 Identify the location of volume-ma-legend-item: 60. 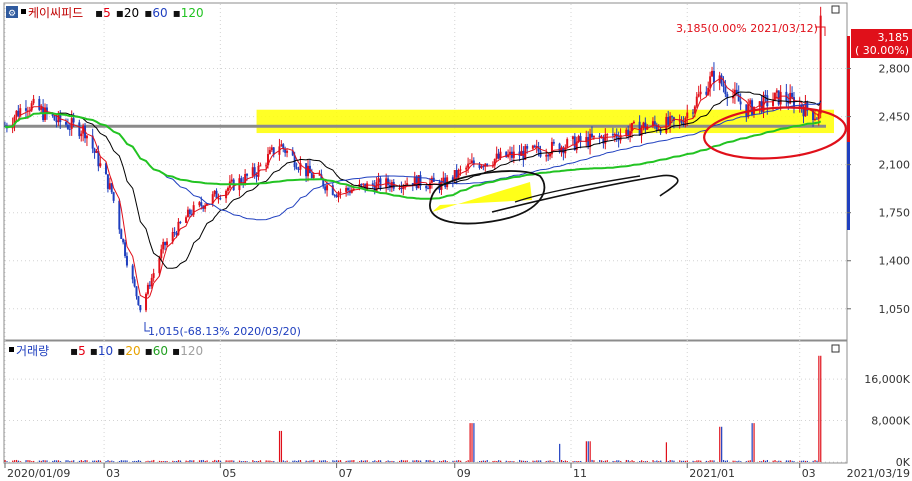
(160, 351).